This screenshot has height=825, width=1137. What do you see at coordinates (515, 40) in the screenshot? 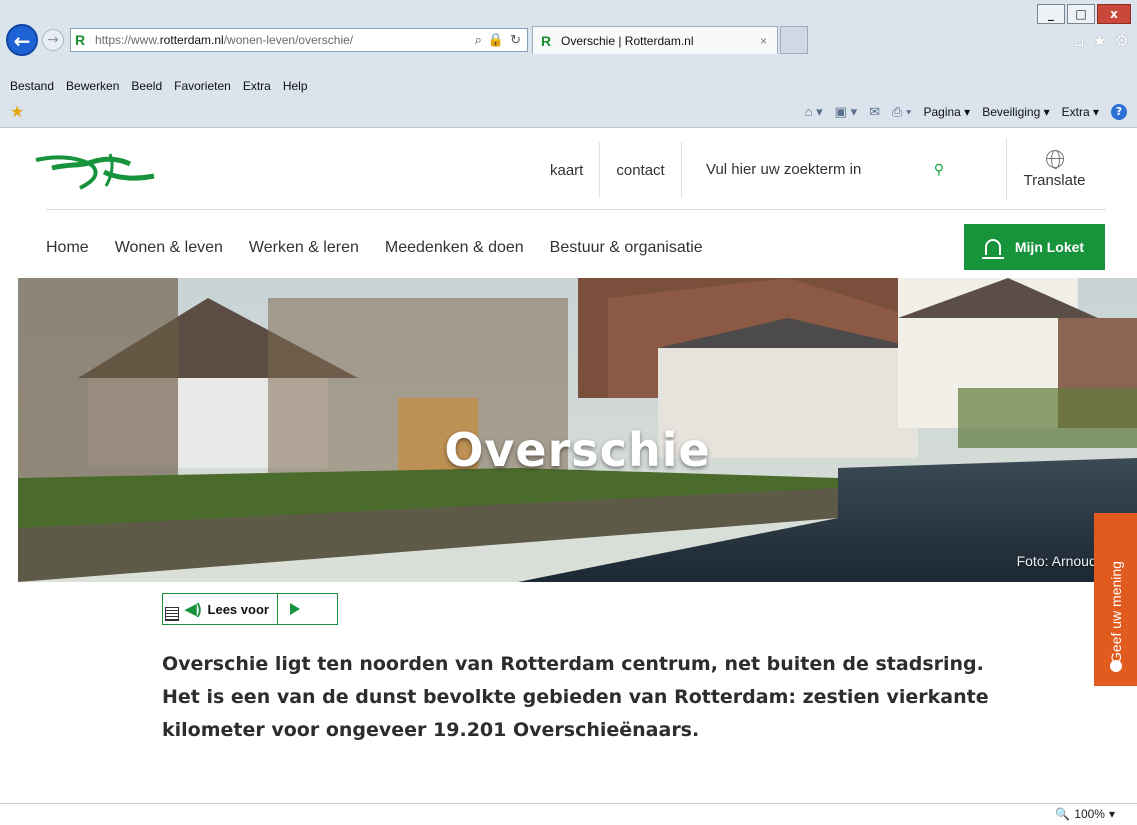
I see `refresh-icon: ↻` at bounding box center [515, 40].